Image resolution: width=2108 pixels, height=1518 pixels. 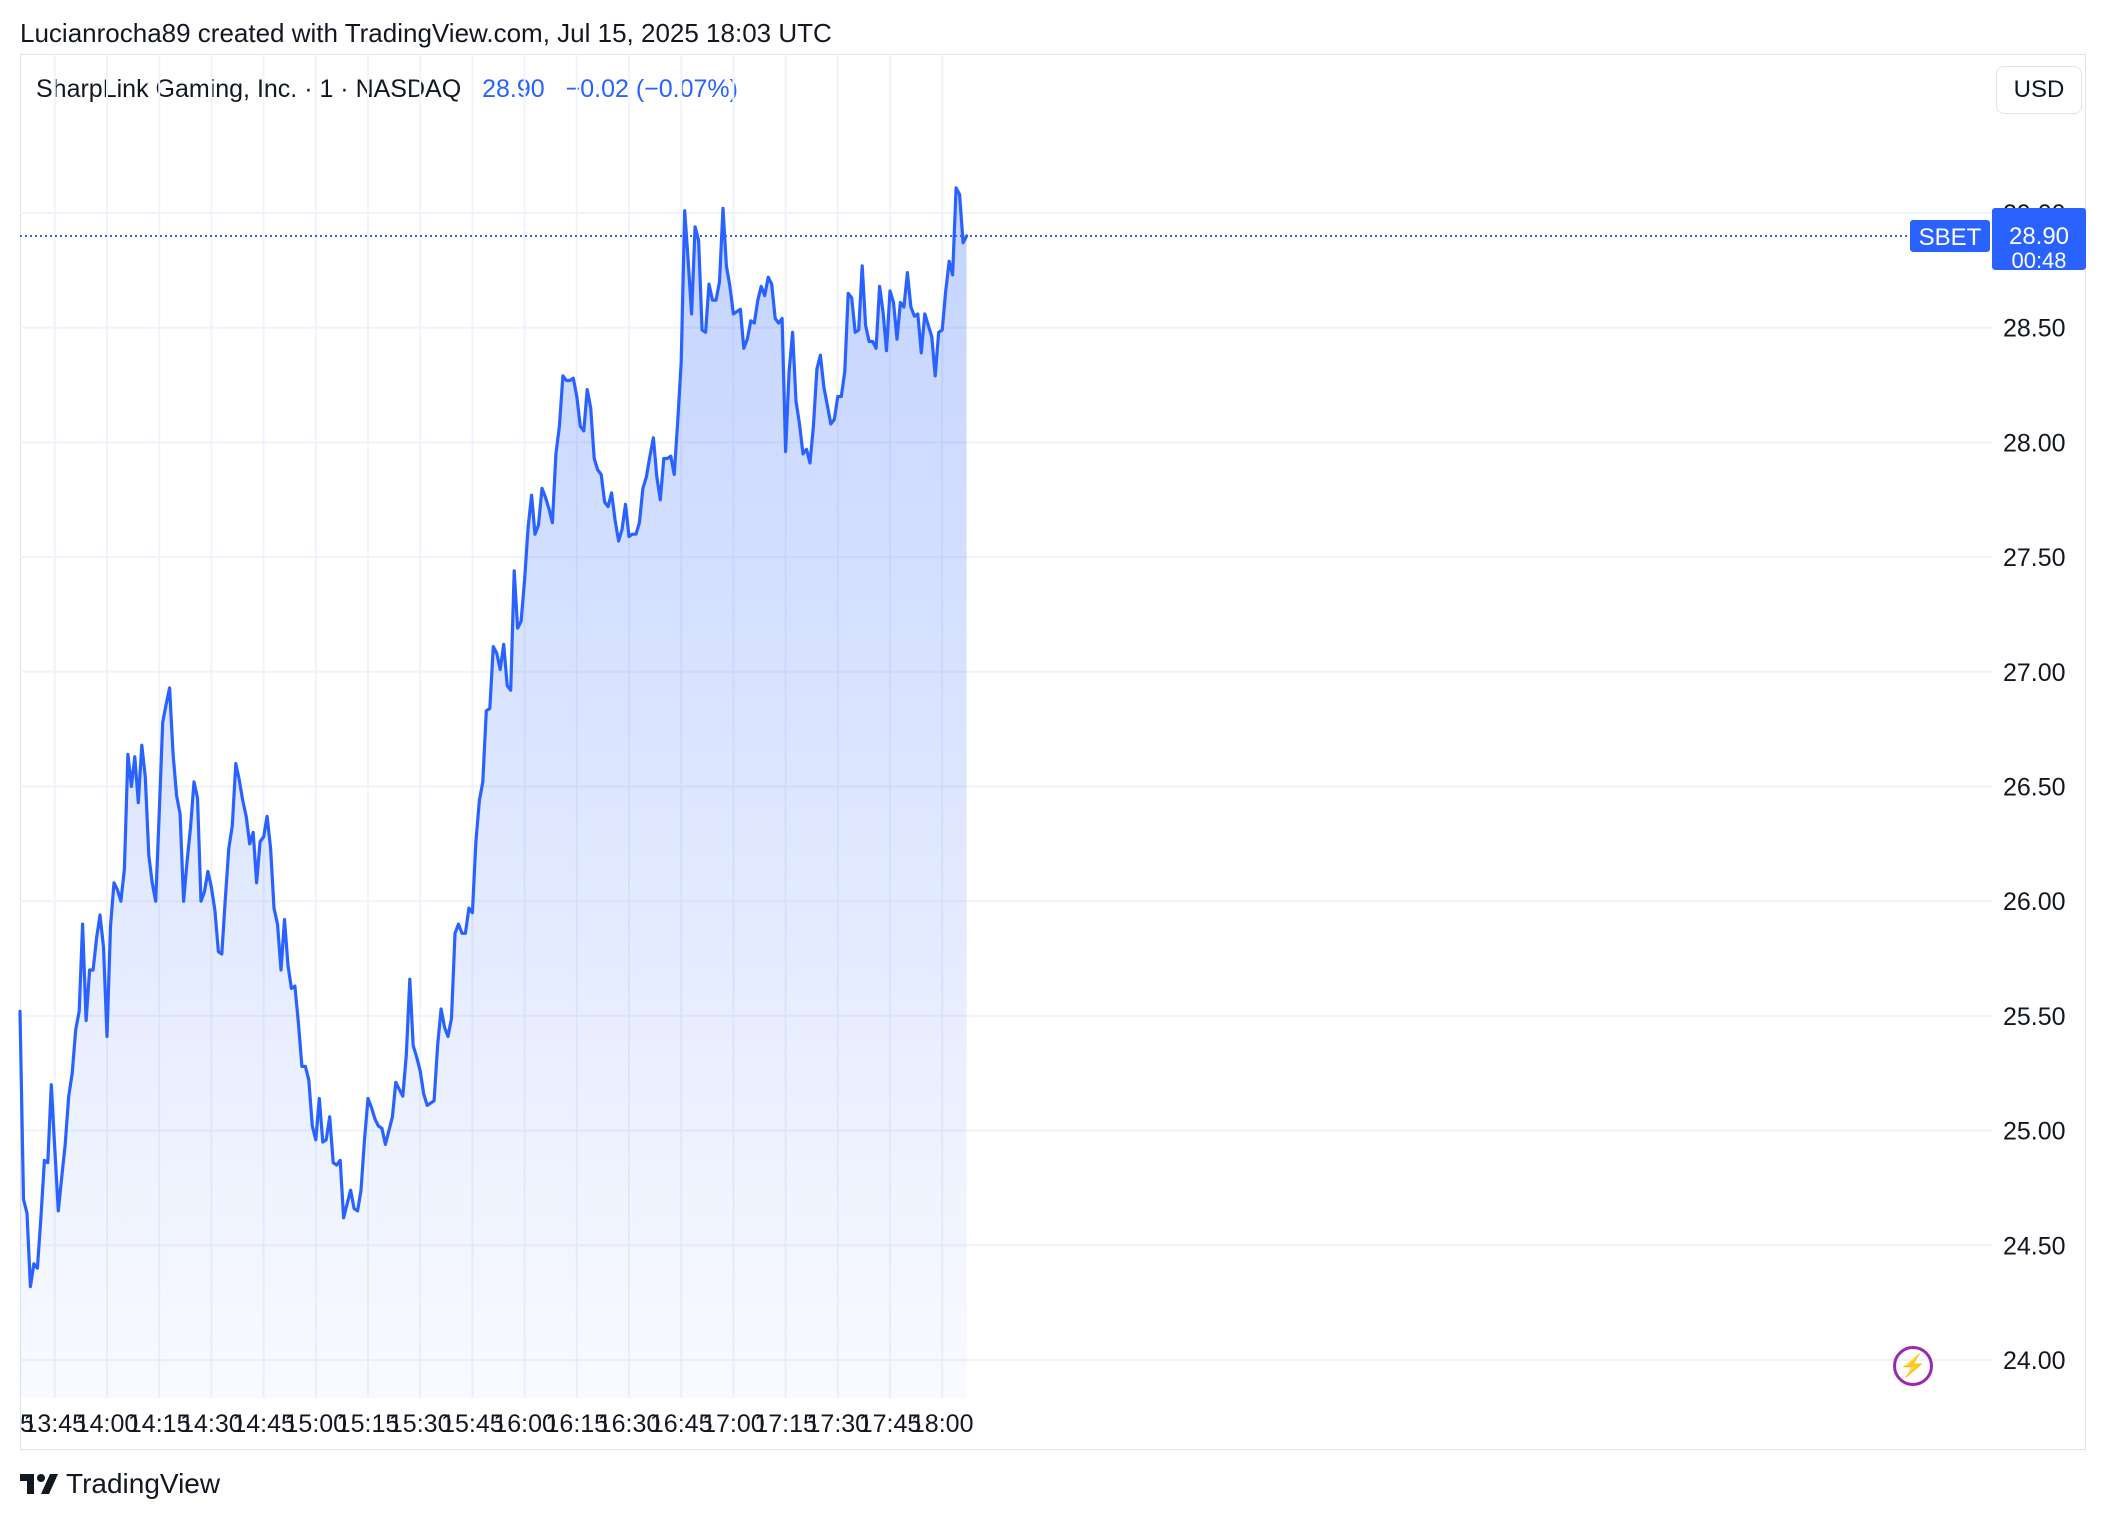 What do you see at coordinates (143, 1483) in the screenshot?
I see `brand-name: TradingView` at bounding box center [143, 1483].